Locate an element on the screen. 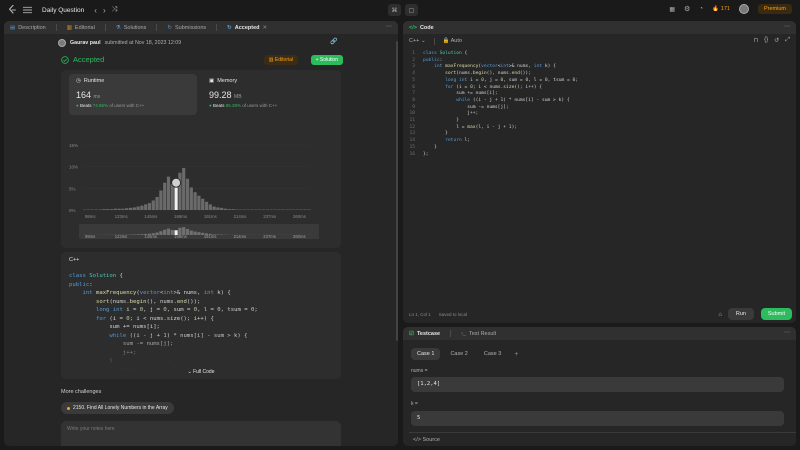 The image size is (800, 450). submit-button: Submit is located at coordinates (776, 314).